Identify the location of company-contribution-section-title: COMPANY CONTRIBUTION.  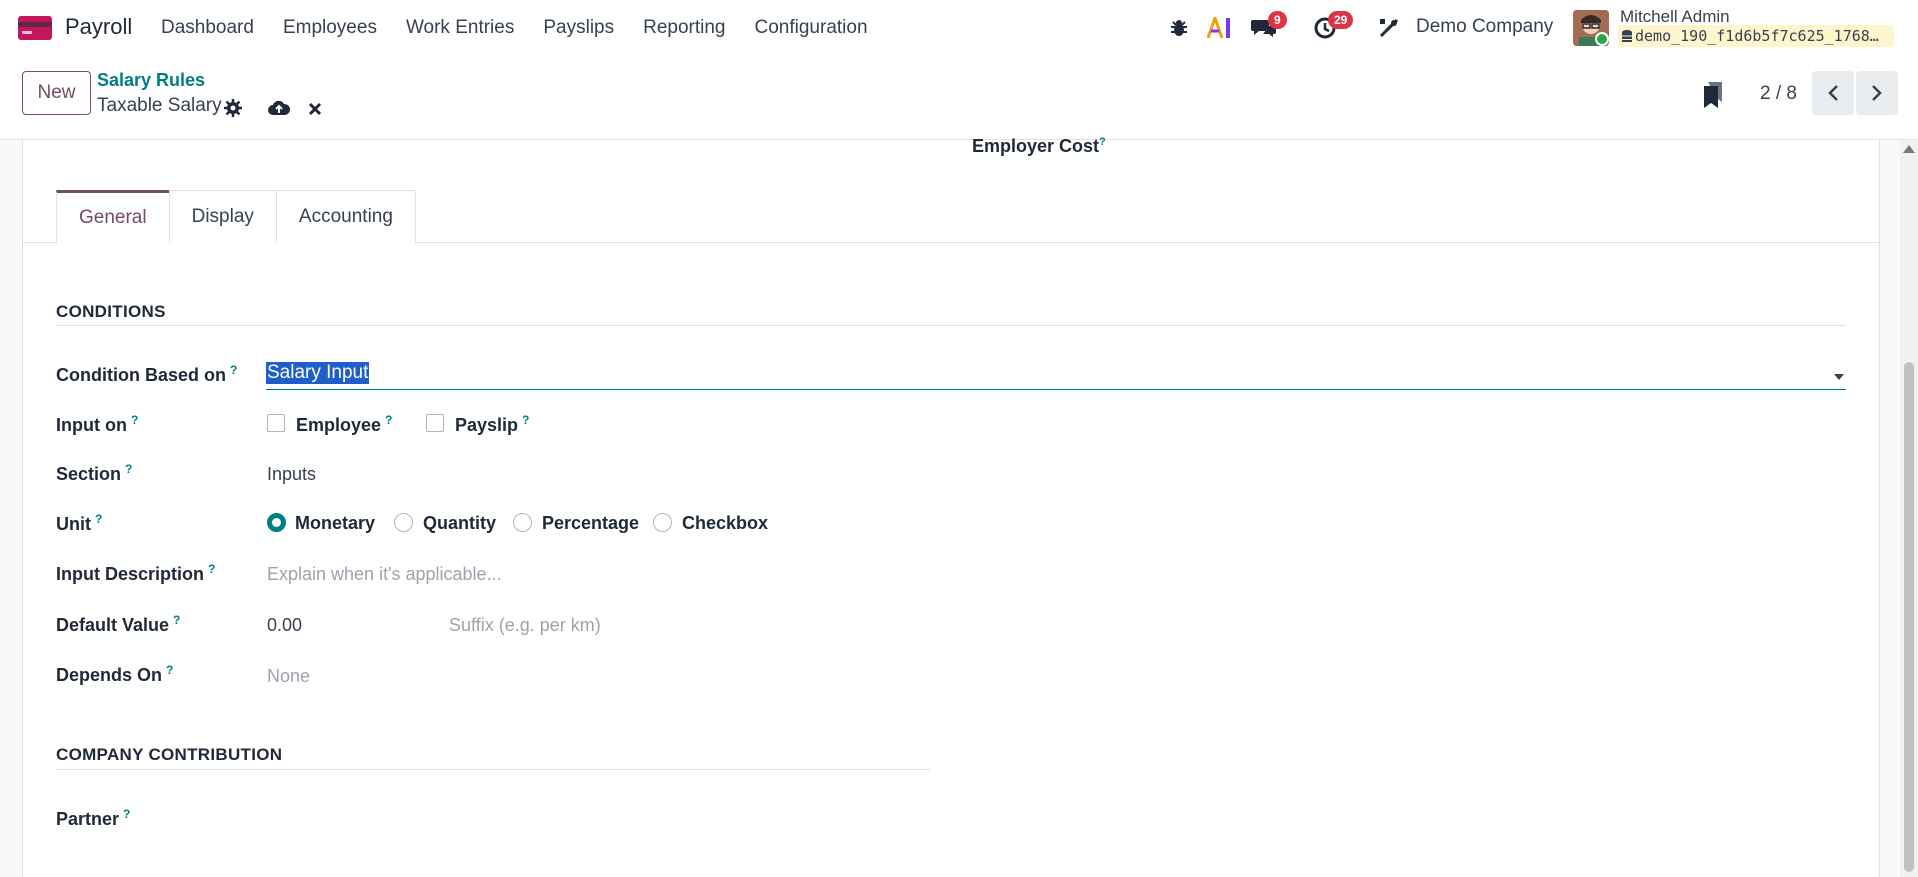
(169, 754).